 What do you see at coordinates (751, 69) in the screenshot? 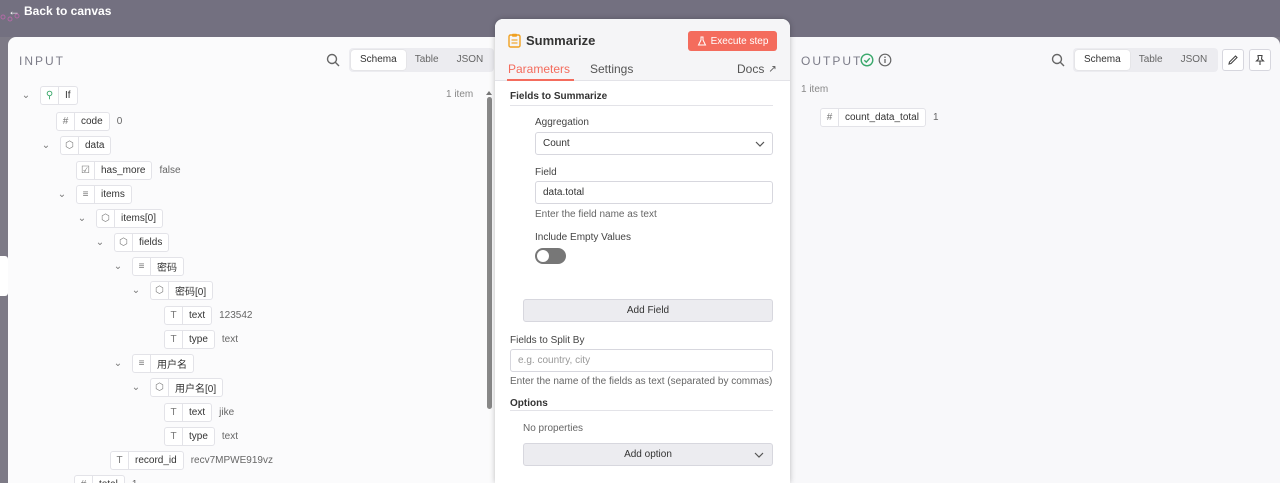
I see `docs-label: Docs` at bounding box center [751, 69].